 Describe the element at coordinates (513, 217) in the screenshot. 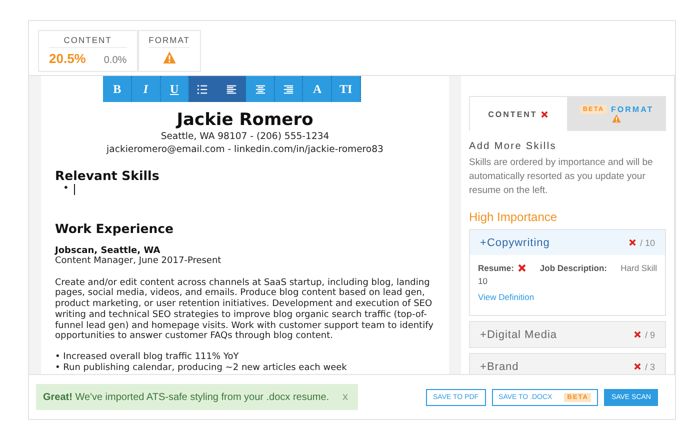

I see `group-heading: High Importance` at that location.